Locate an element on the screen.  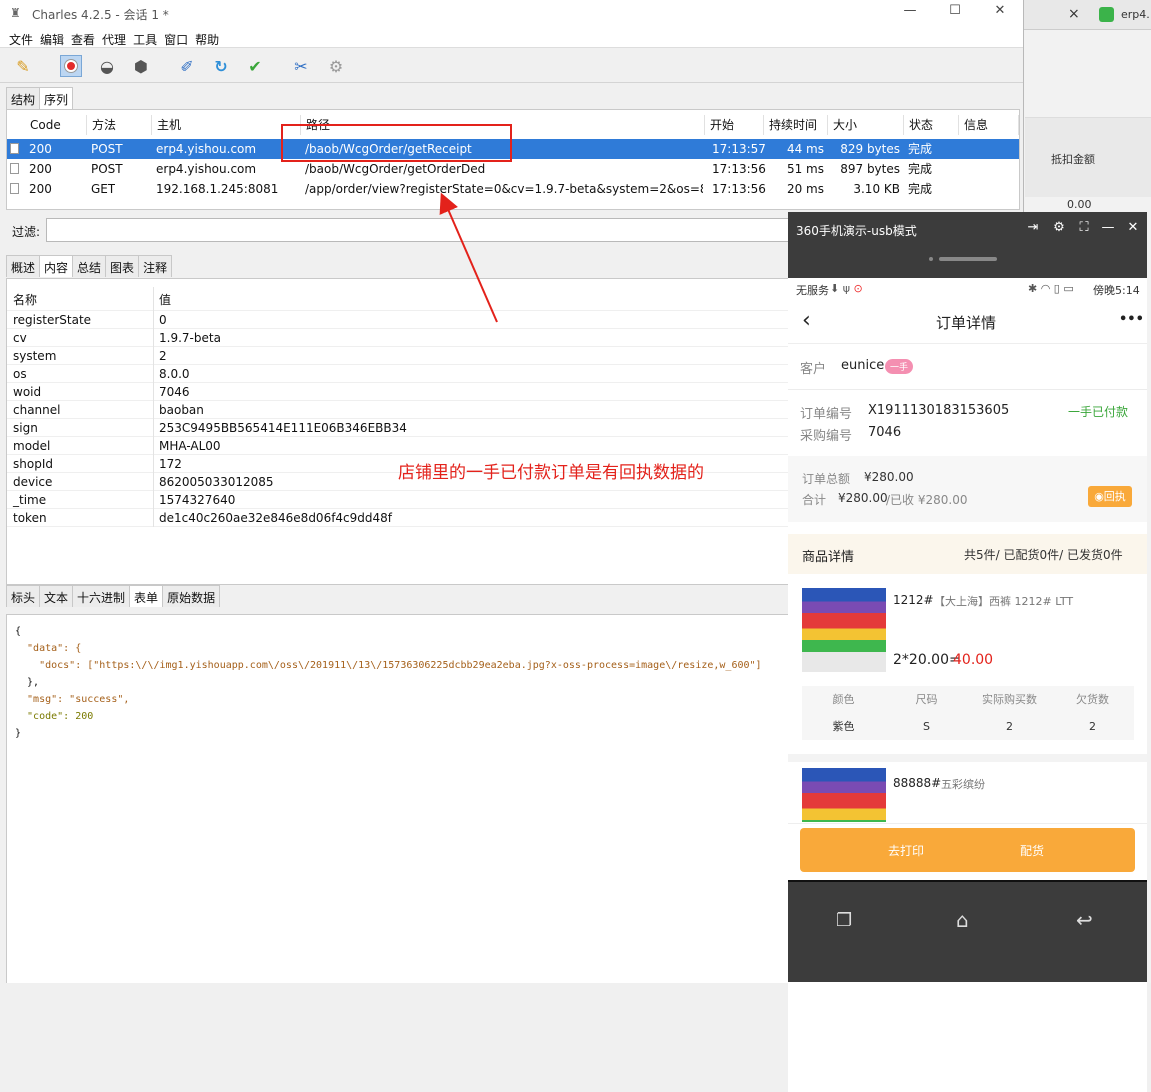
spec-header: 欠货数 is located at coordinates (1092, 699).